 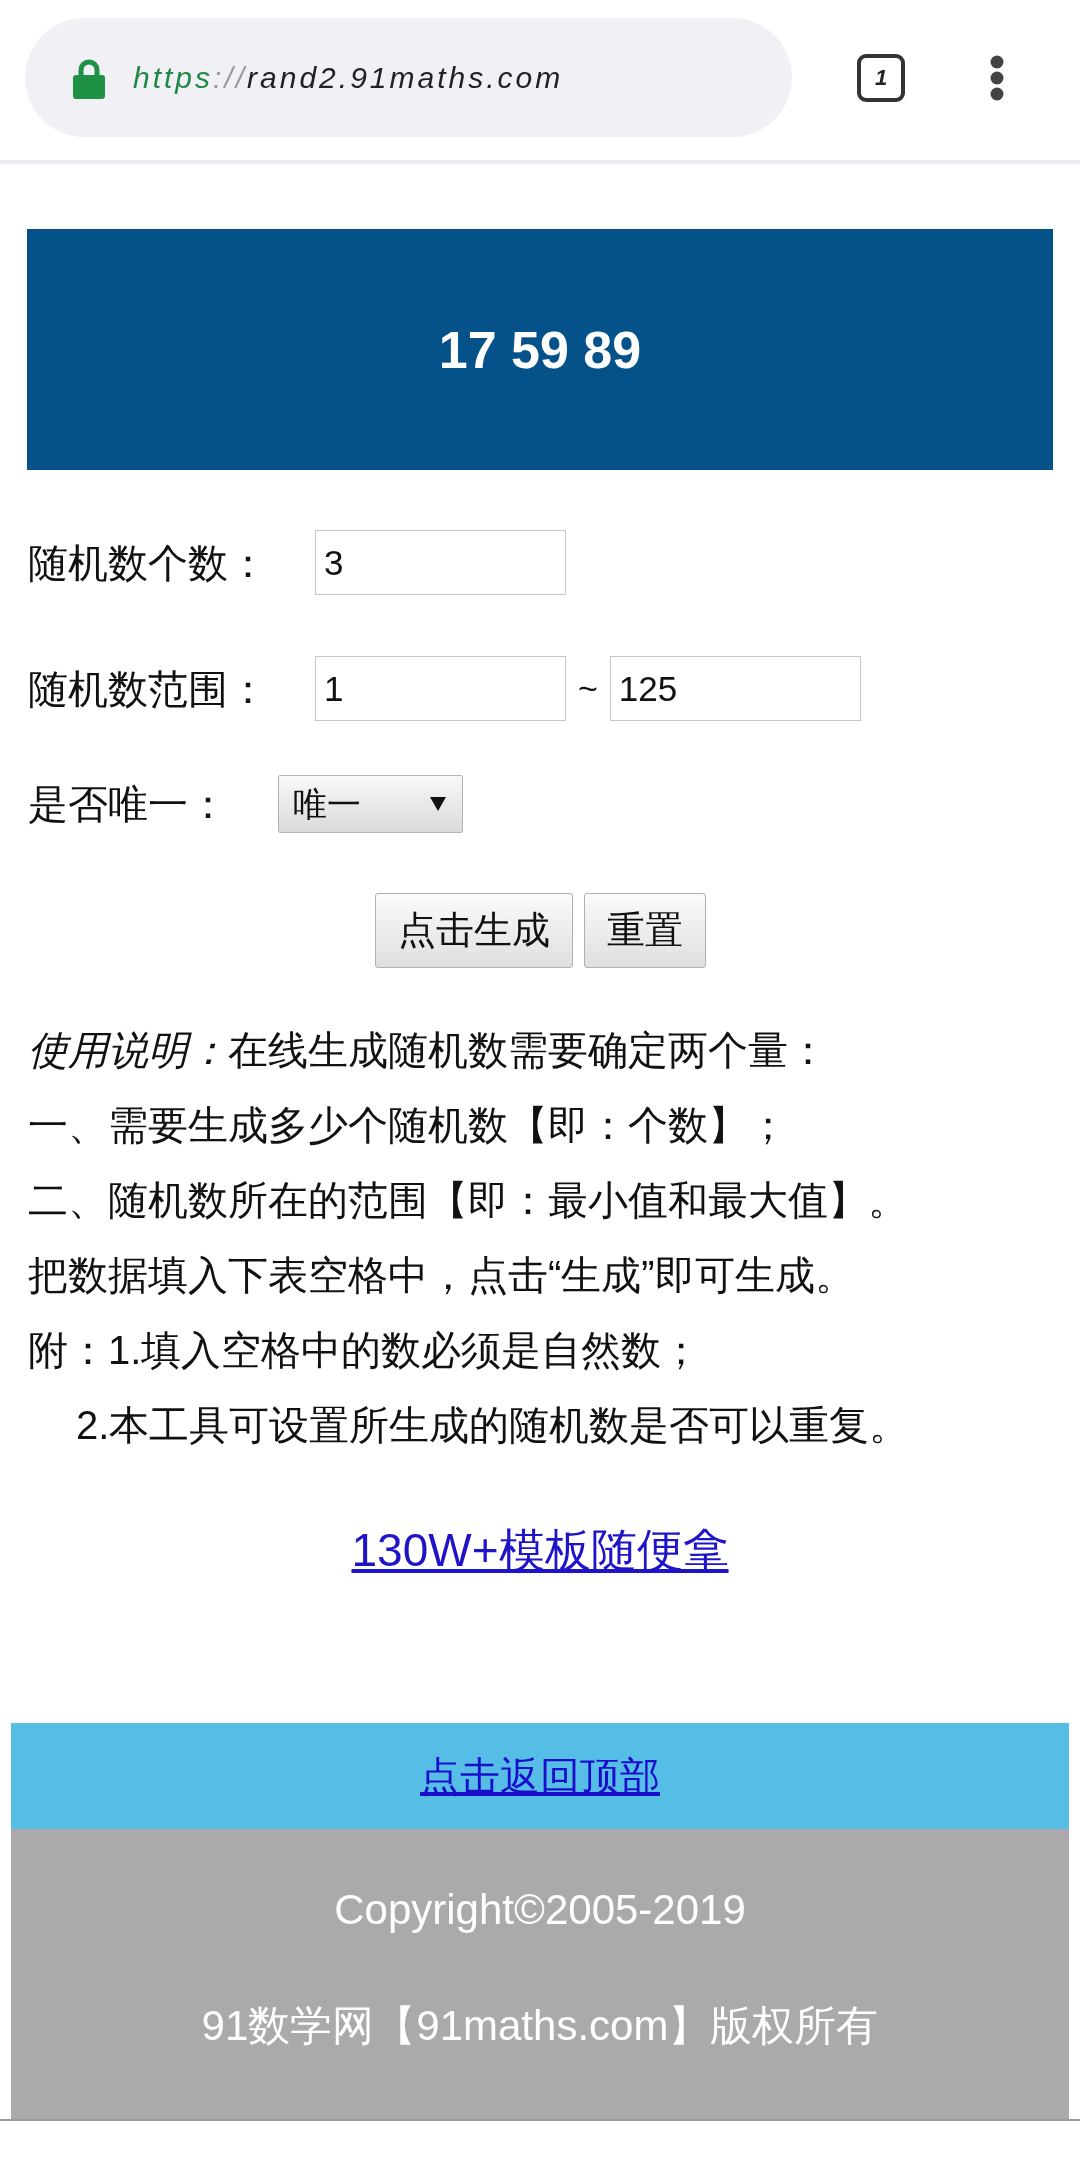 I want to click on range-min-input: 1, so click(x=440, y=688).